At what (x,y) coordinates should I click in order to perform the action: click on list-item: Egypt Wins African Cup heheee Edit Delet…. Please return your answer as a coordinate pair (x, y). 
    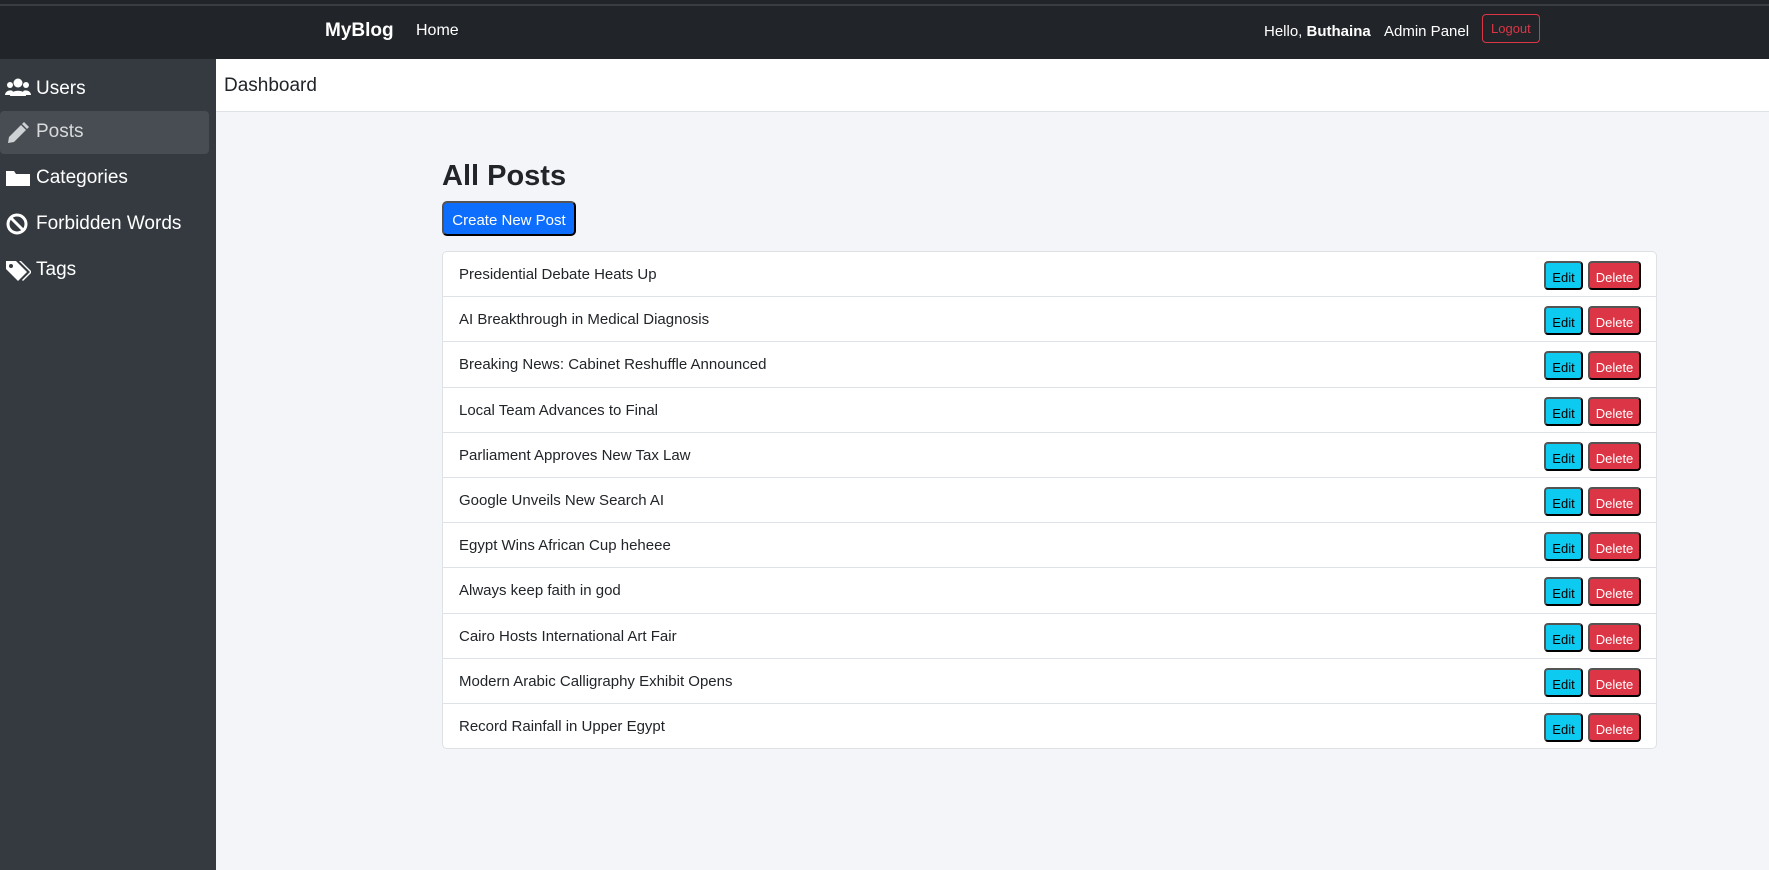
    Looking at the image, I should click on (1049, 546).